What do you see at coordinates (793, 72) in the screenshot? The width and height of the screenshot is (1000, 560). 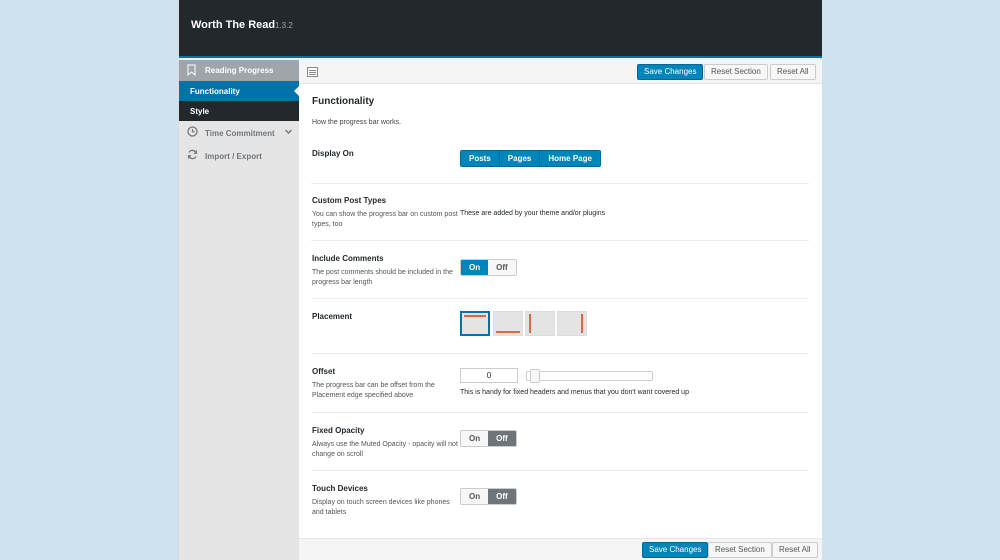 I see `reset-all-button: Reset All` at bounding box center [793, 72].